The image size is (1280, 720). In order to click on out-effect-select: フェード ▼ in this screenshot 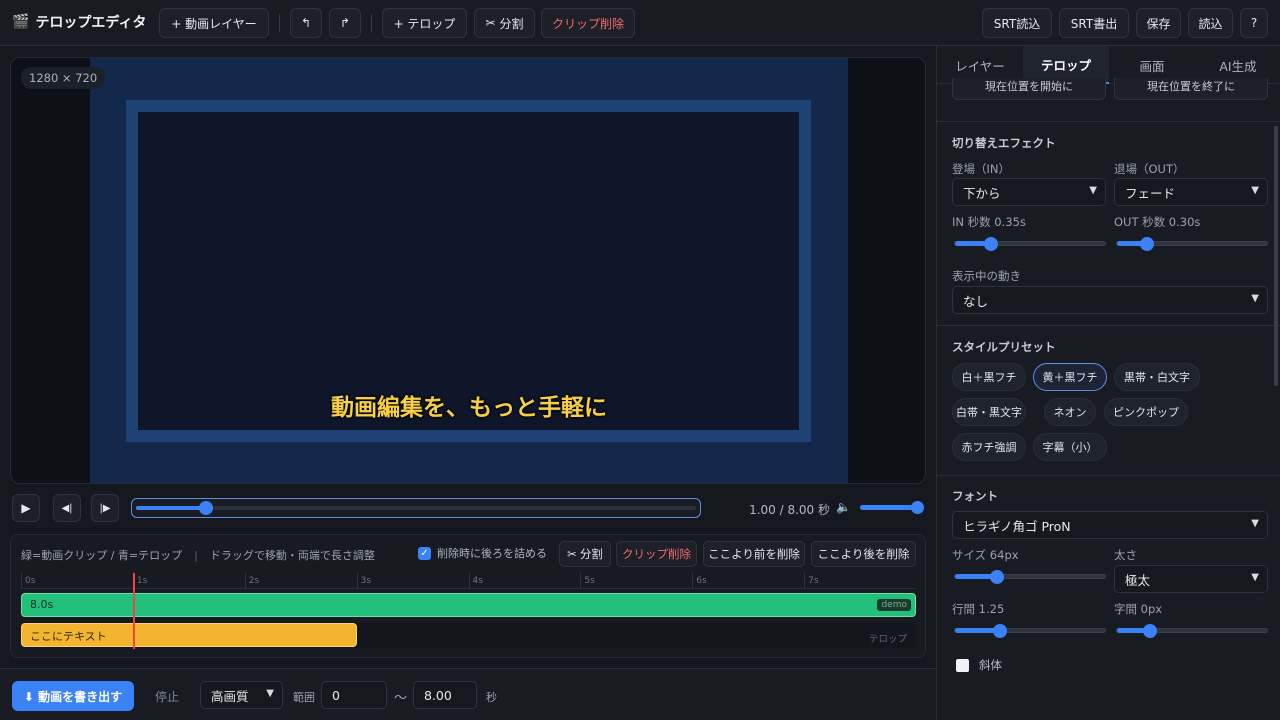, I will do `click(1191, 192)`.